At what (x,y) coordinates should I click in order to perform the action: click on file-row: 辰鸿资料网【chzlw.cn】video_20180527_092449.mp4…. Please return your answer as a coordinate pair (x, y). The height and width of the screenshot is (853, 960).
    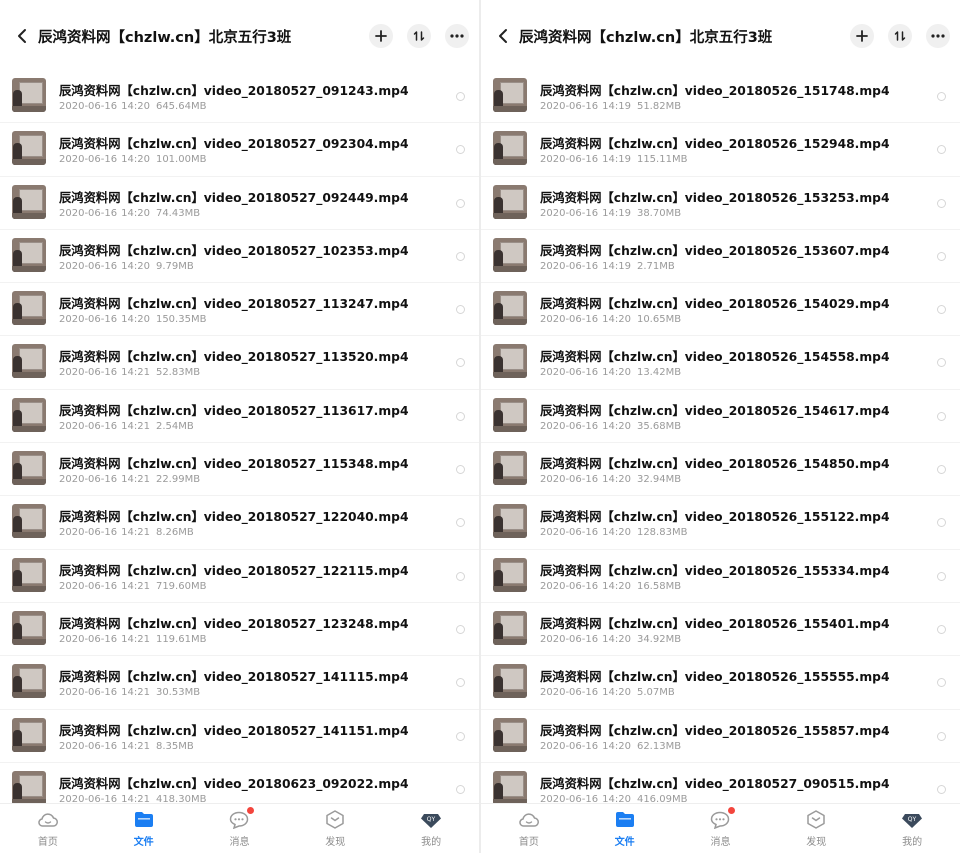
    Looking at the image, I should click on (239, 203).